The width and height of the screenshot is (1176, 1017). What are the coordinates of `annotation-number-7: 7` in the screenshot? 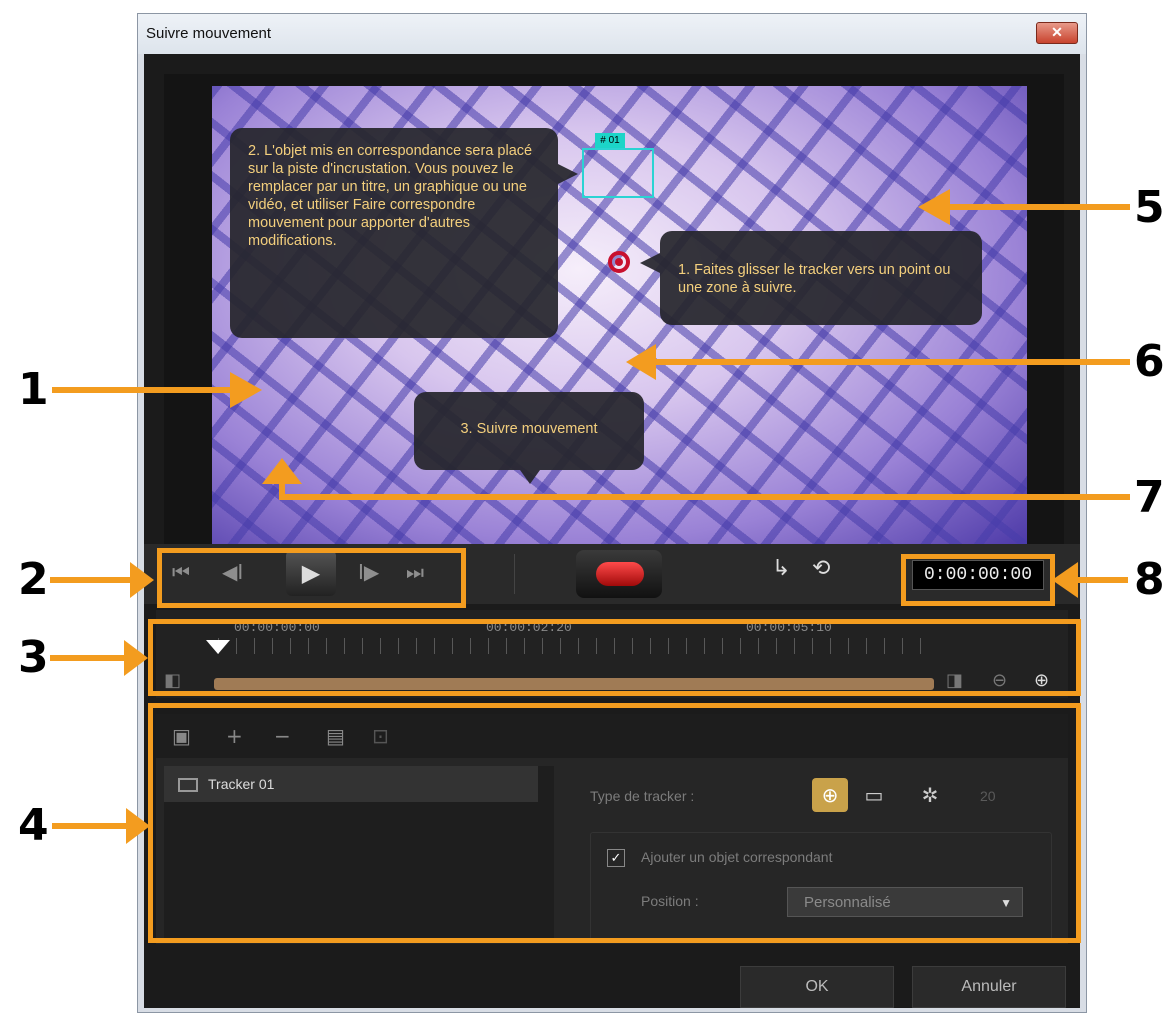 It's located at (1149, 497).